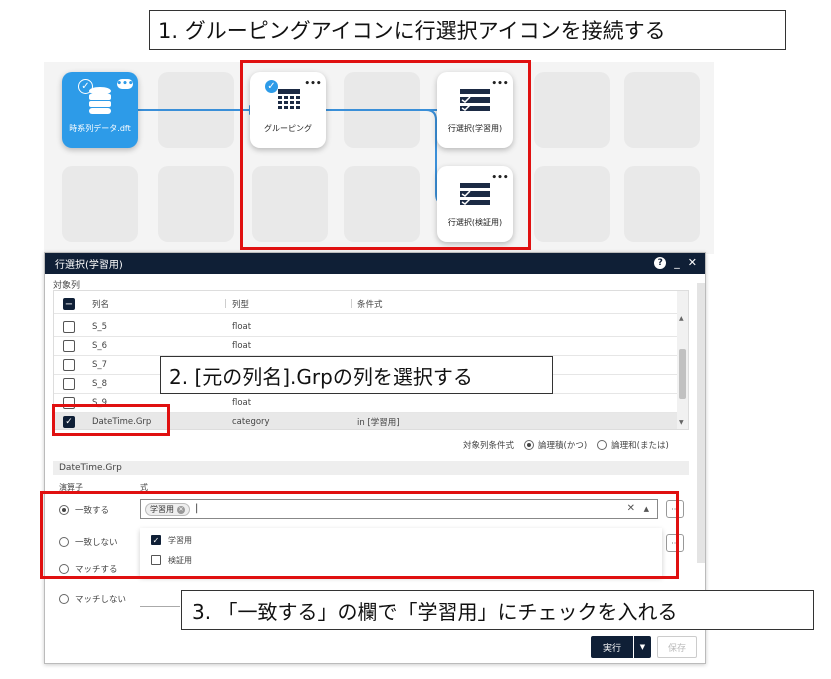 Image resolution: width=831 pixels, height=679 pixels. Describe the element at coordinates (370, 305) in the screenshot. I see `header-cond: 条件式` at that location.